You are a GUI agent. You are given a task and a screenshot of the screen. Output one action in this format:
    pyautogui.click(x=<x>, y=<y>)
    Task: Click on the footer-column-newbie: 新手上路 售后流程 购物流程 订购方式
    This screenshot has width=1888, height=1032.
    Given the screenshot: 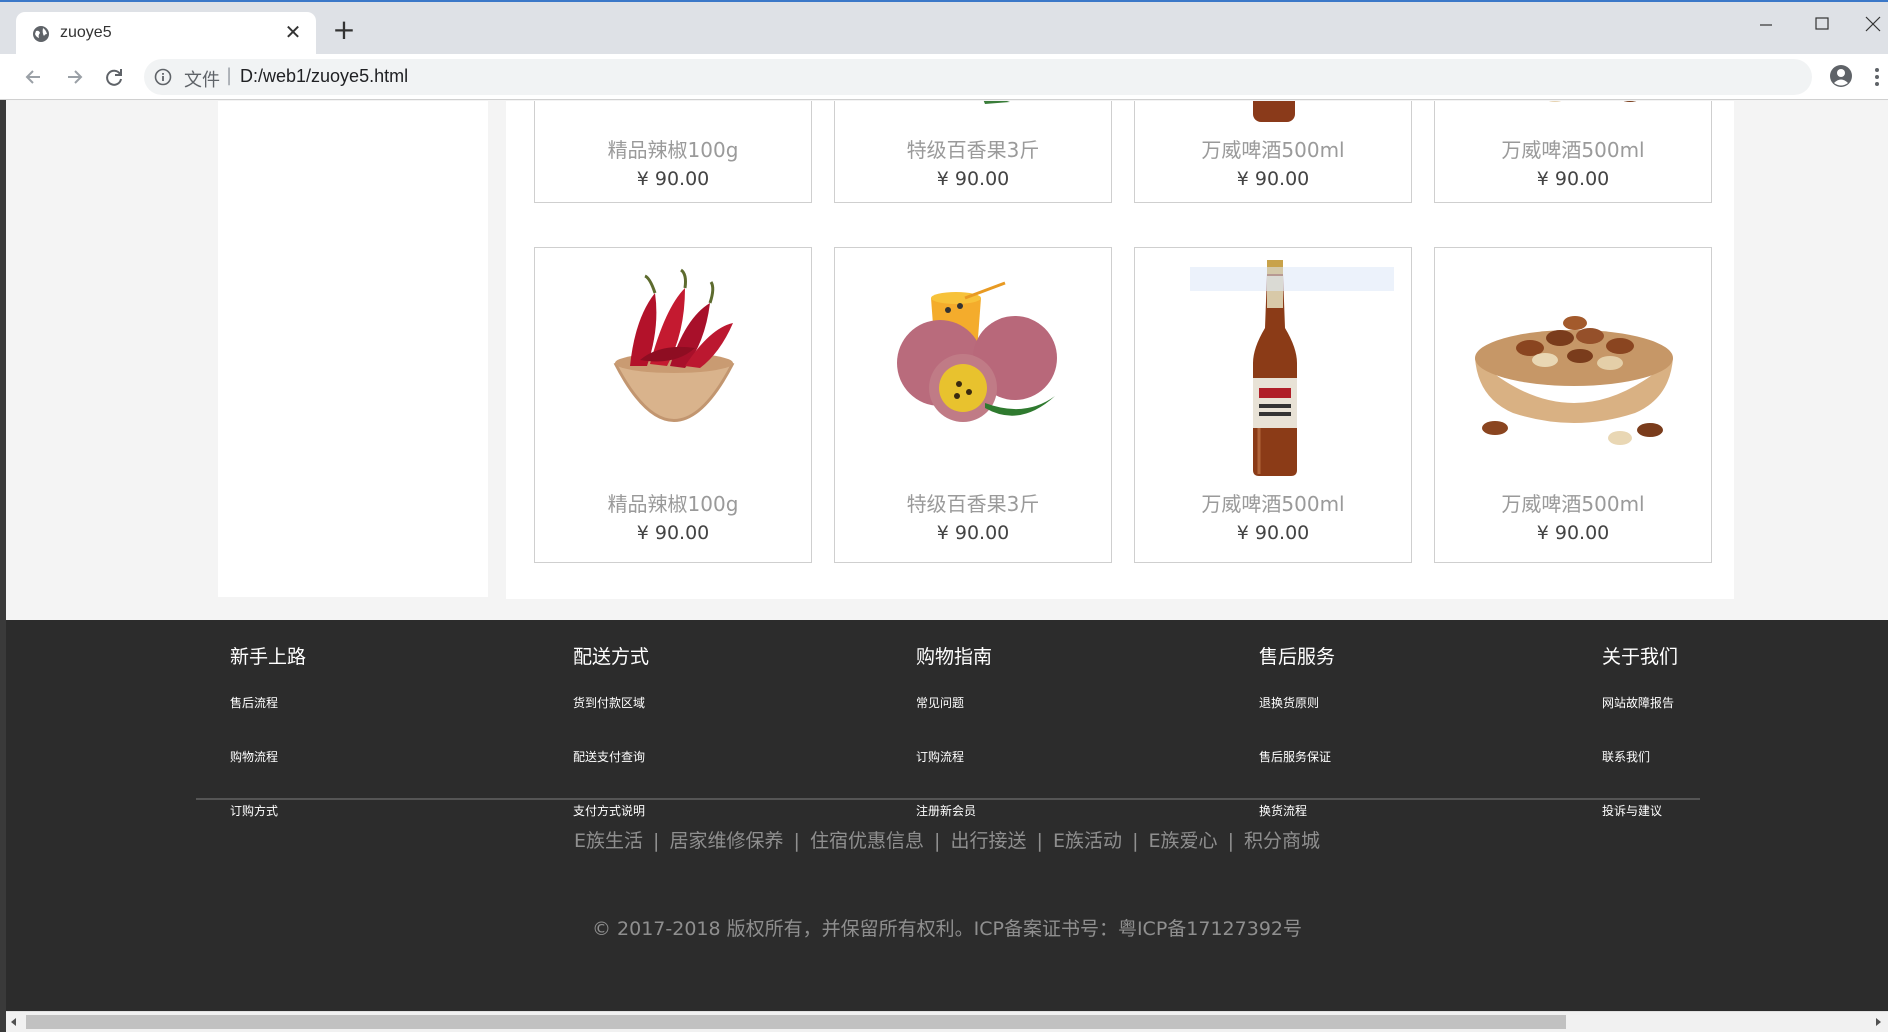 What is the action you would take?
    pyautogui.click(x=268, y=749)
    